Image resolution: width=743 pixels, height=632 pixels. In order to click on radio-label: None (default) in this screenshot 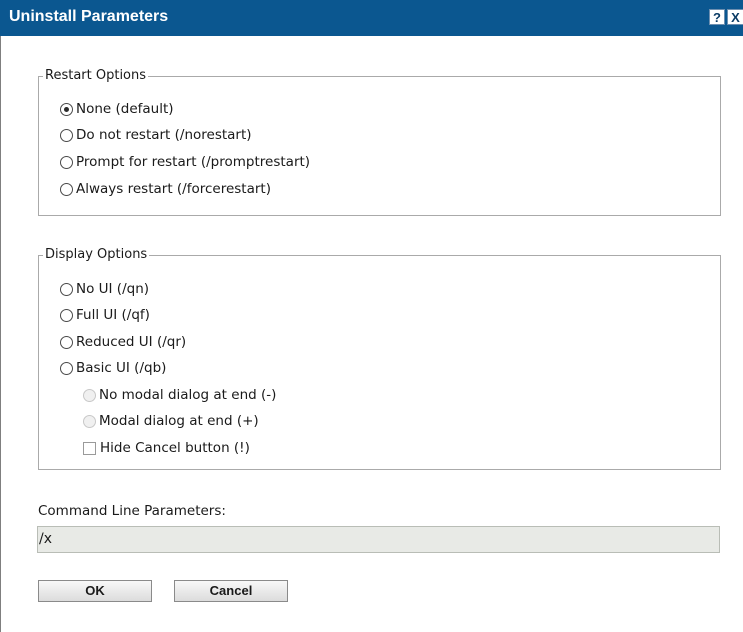, I will do `click(125, 109)`.